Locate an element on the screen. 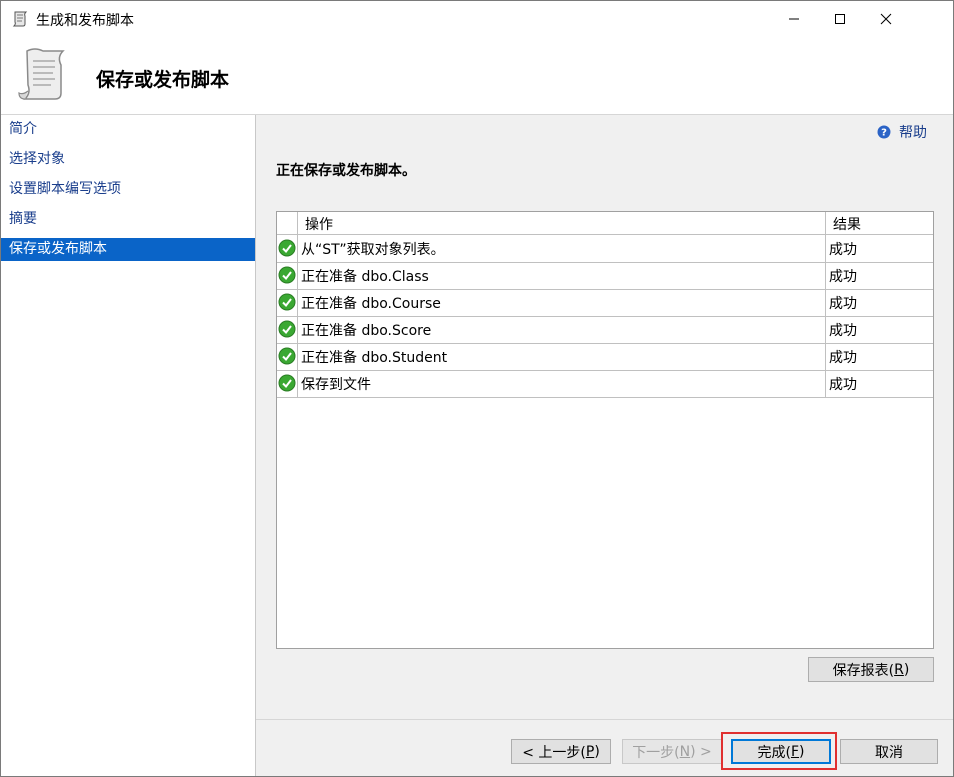  save-report-button: 保存报表(R) is located at coordinates (871, 669).